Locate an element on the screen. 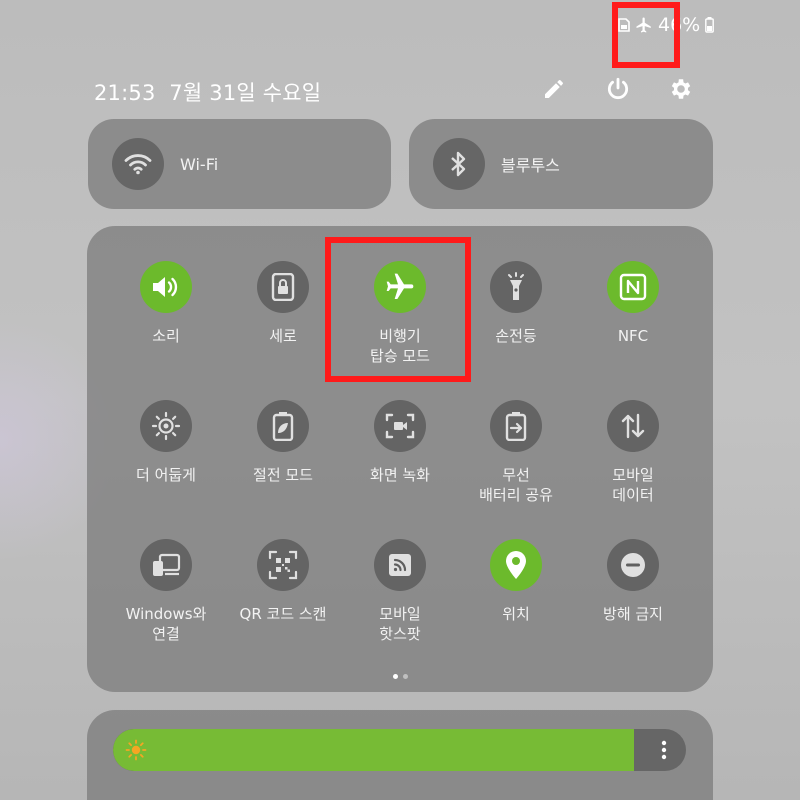 This screenshot has height=800, width=800. qr-scan-tile: QR 코드 스캔 is located at coordinates (283, 581).